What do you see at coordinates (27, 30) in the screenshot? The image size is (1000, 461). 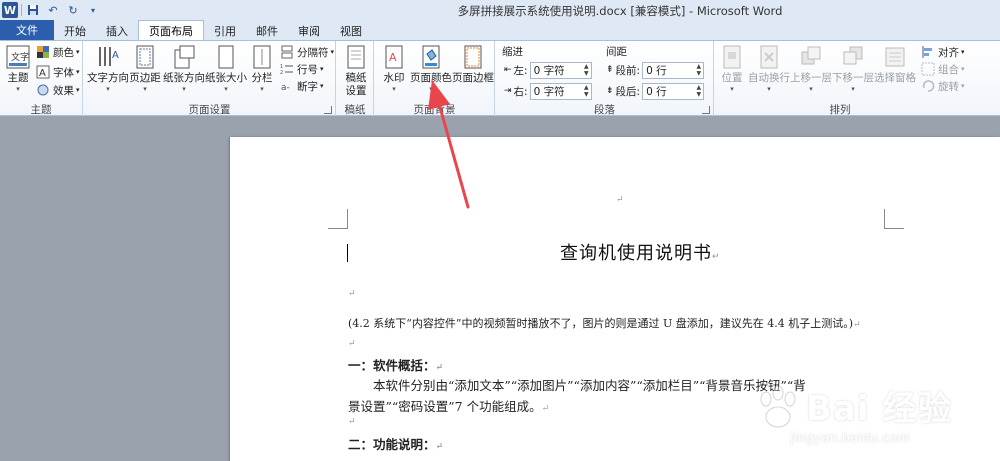 I see `tab-file: 文件` at bounding box center [27, 30].